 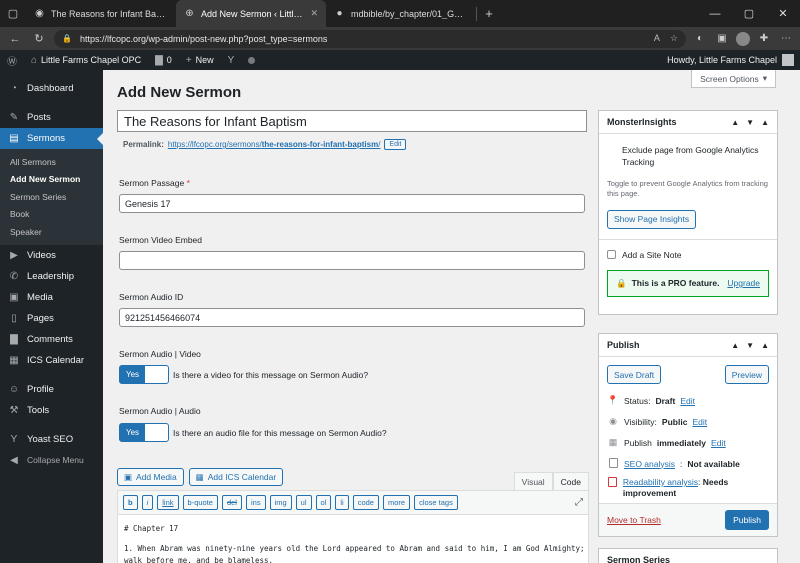 I want to click on menu-profile: ☺ Profile, so click(x=51, y=389).